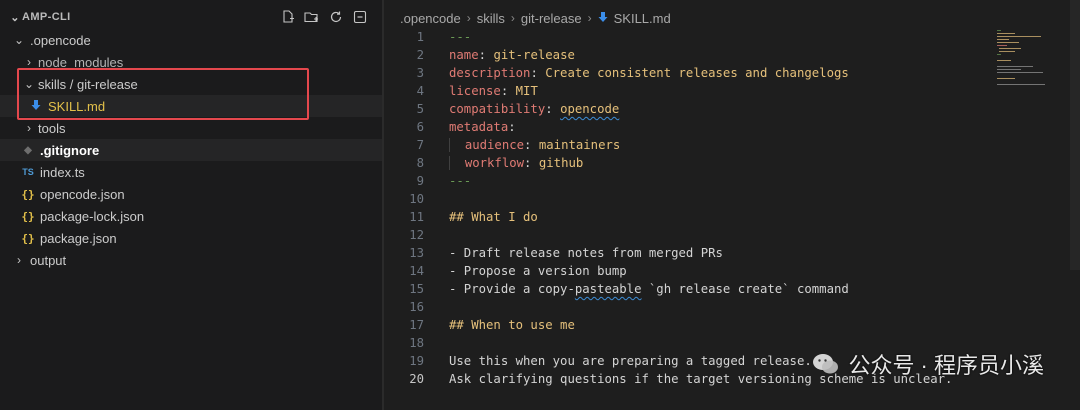  What do you see at coordinates (78, 238) in the screenshot?
I see `tree-item-label: package.json` at bounding box center [78, 238].